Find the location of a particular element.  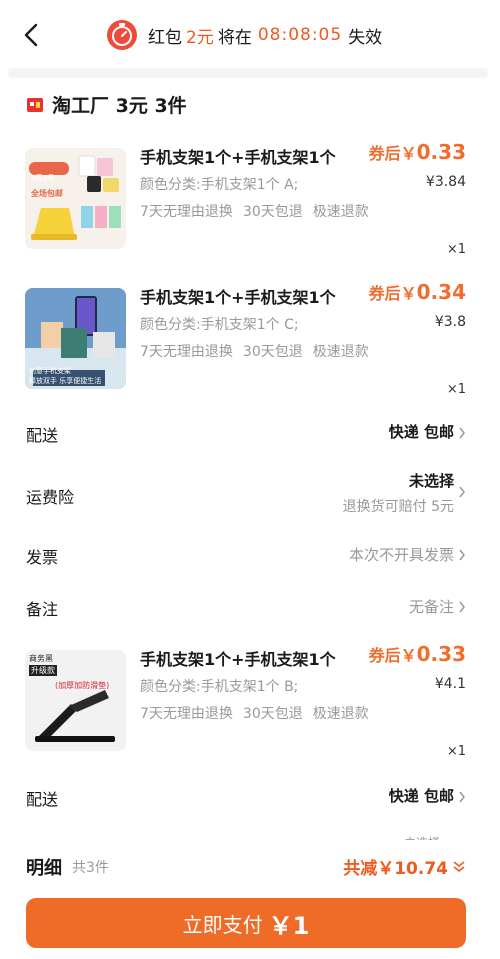

red-packet-clock-icon is located at coordinates (122, 35).